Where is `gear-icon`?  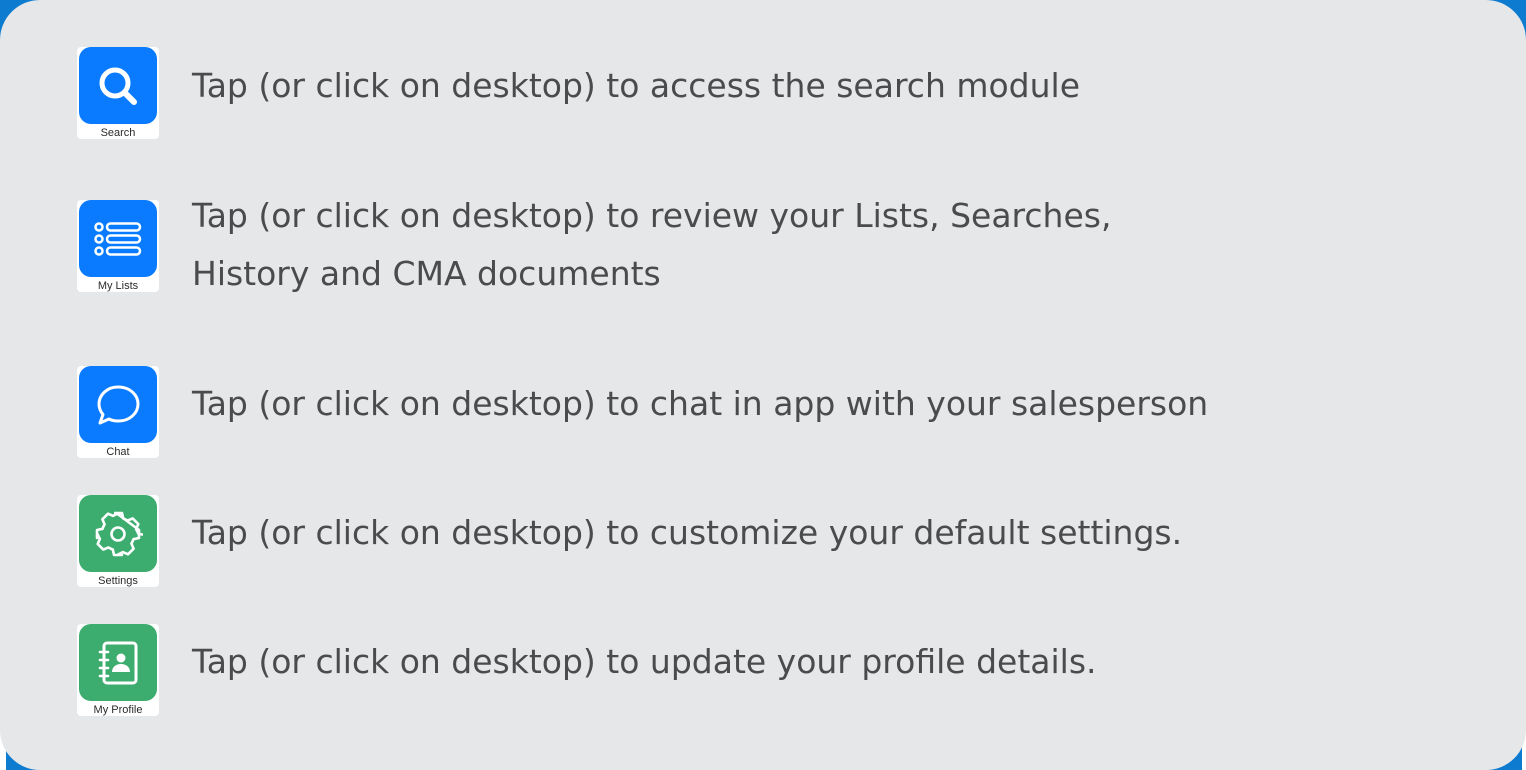
gear-icon is located at coordinates (119, 533).